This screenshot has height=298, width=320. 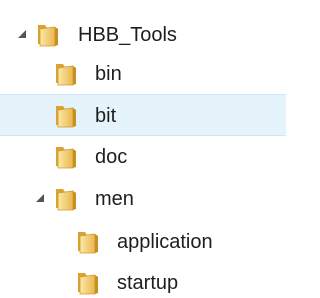 I want to click on tree-node-application: application, so click(x=143, y=242).